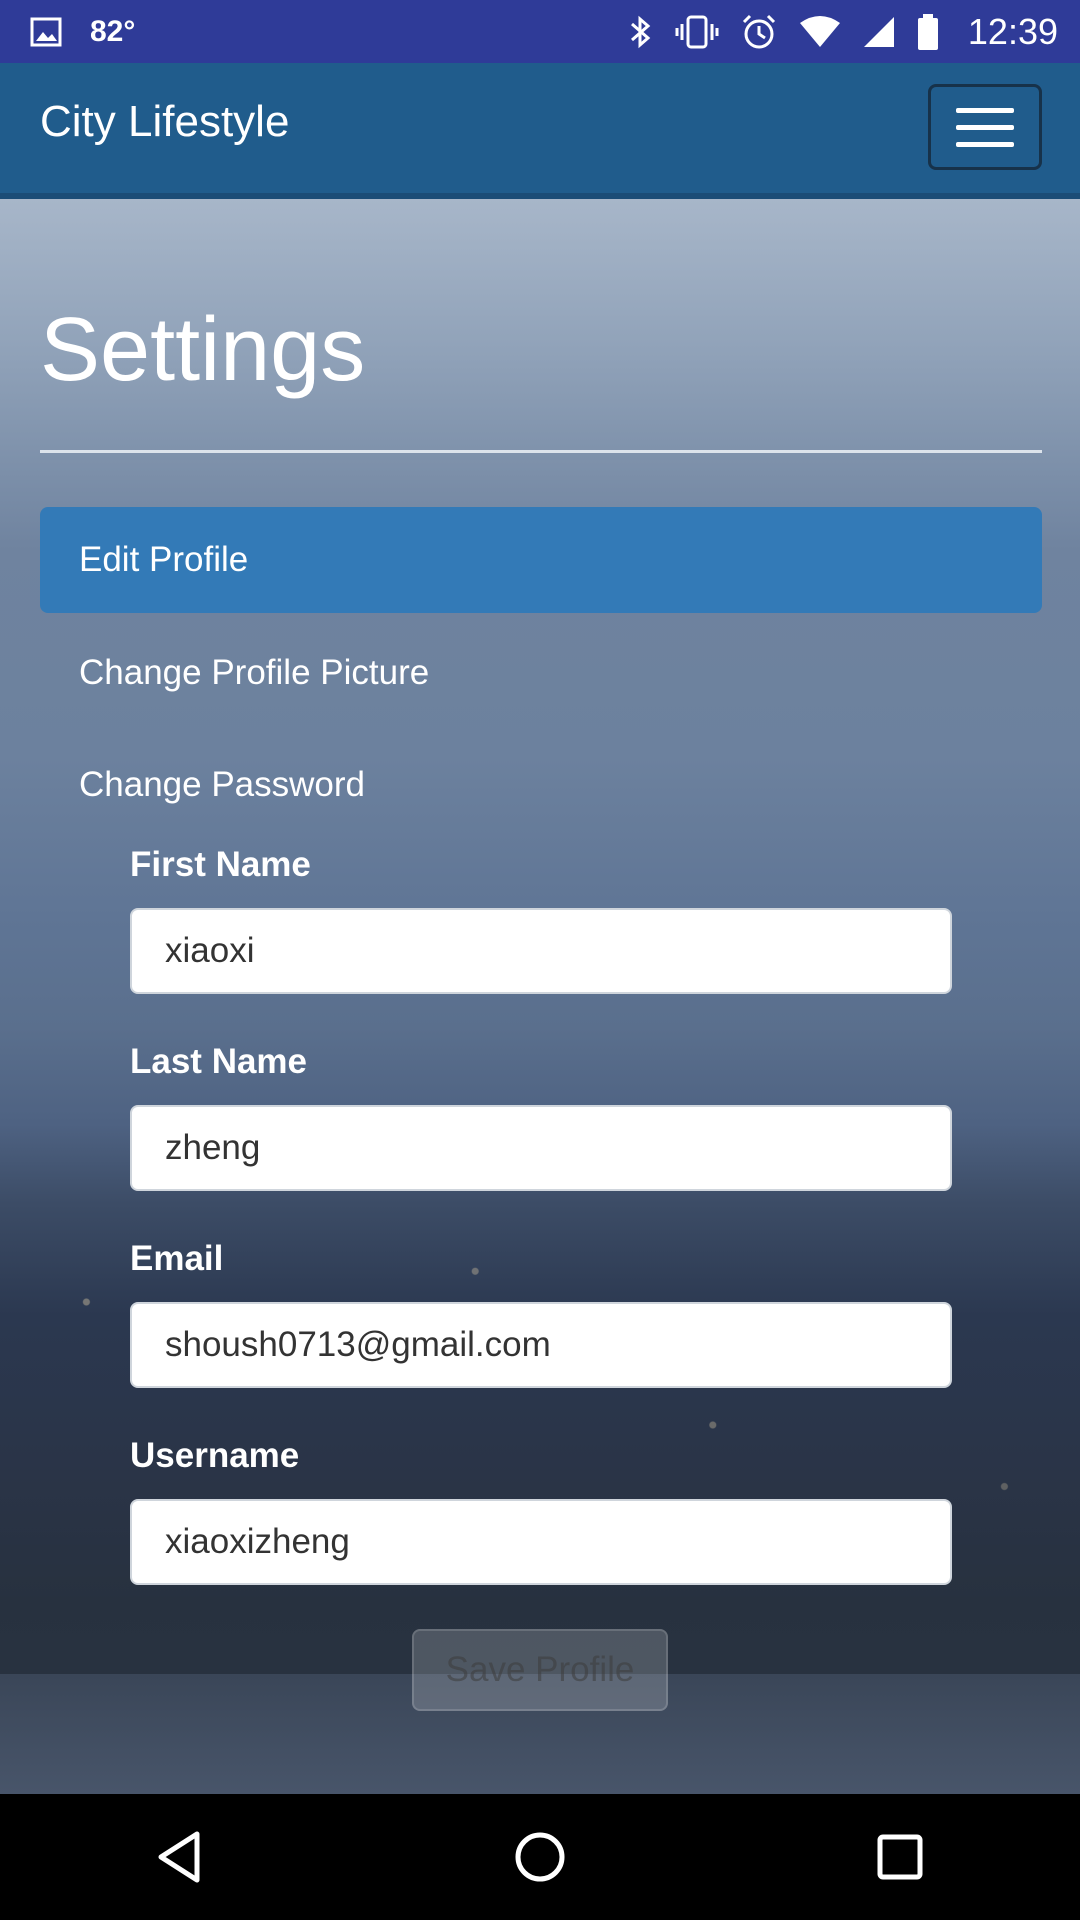 The height and width of the screenshot is (1920, 1080). Describe the element at coordinates (541, 451) in the screenshot. I see `title-divider` at that location.